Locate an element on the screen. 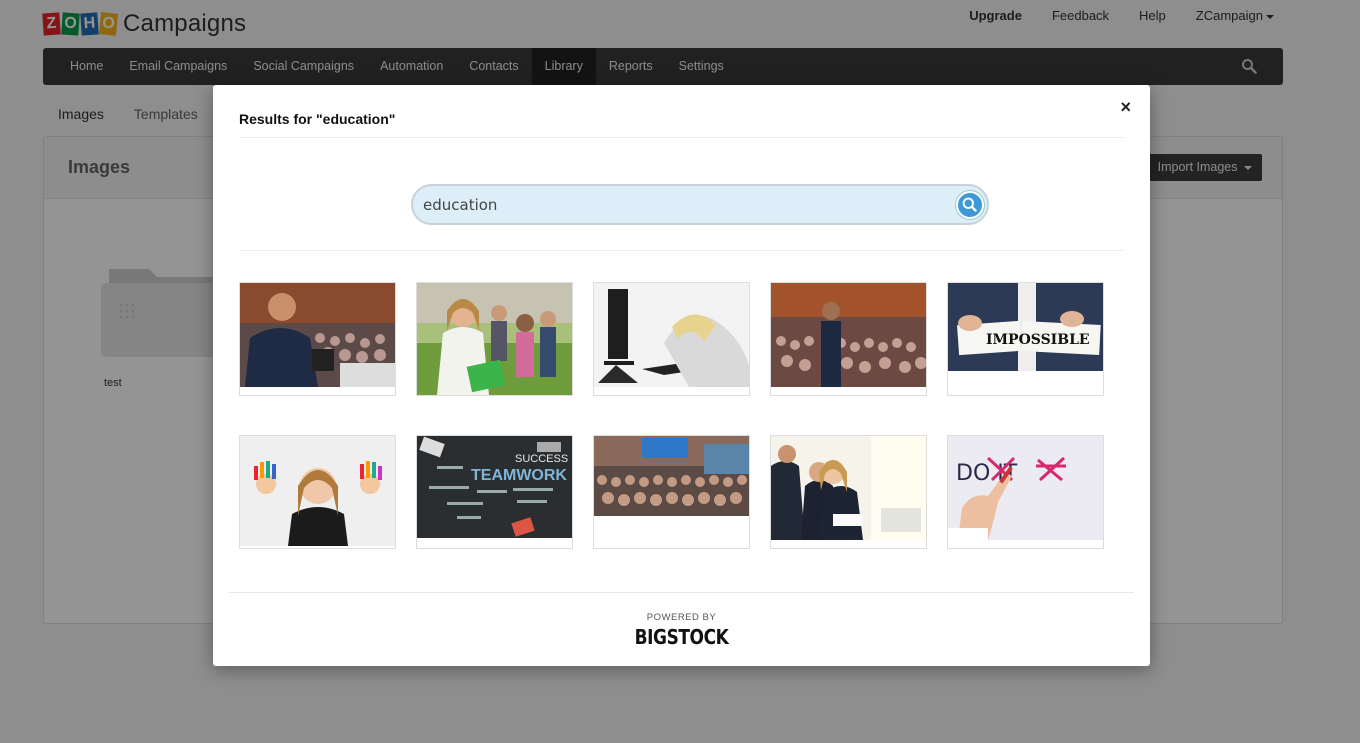 The height and width of the screenshot is (743, 1360). success-text: SUCCESS is located at coordinates (541, 459).